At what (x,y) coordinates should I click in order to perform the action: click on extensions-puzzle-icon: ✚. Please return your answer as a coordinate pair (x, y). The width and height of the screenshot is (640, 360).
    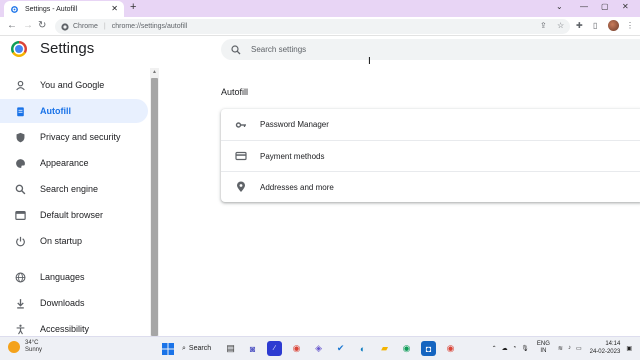
    Looking at the image, I should click on (579, 25).